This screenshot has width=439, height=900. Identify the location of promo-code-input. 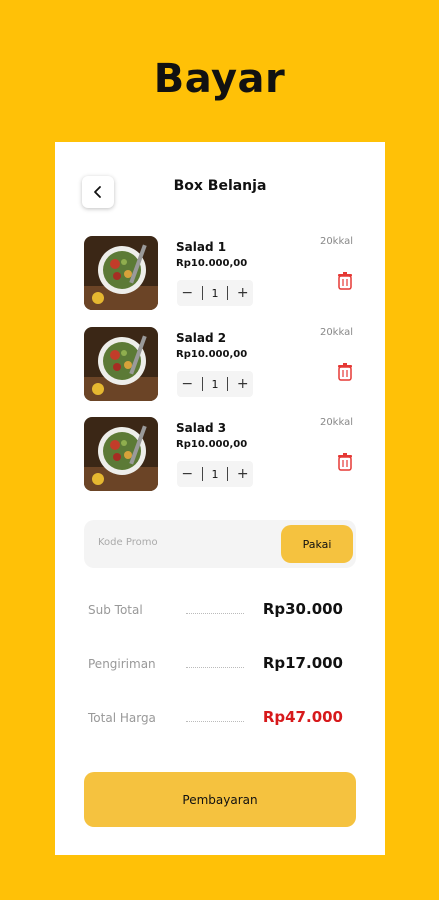
(183, 542).